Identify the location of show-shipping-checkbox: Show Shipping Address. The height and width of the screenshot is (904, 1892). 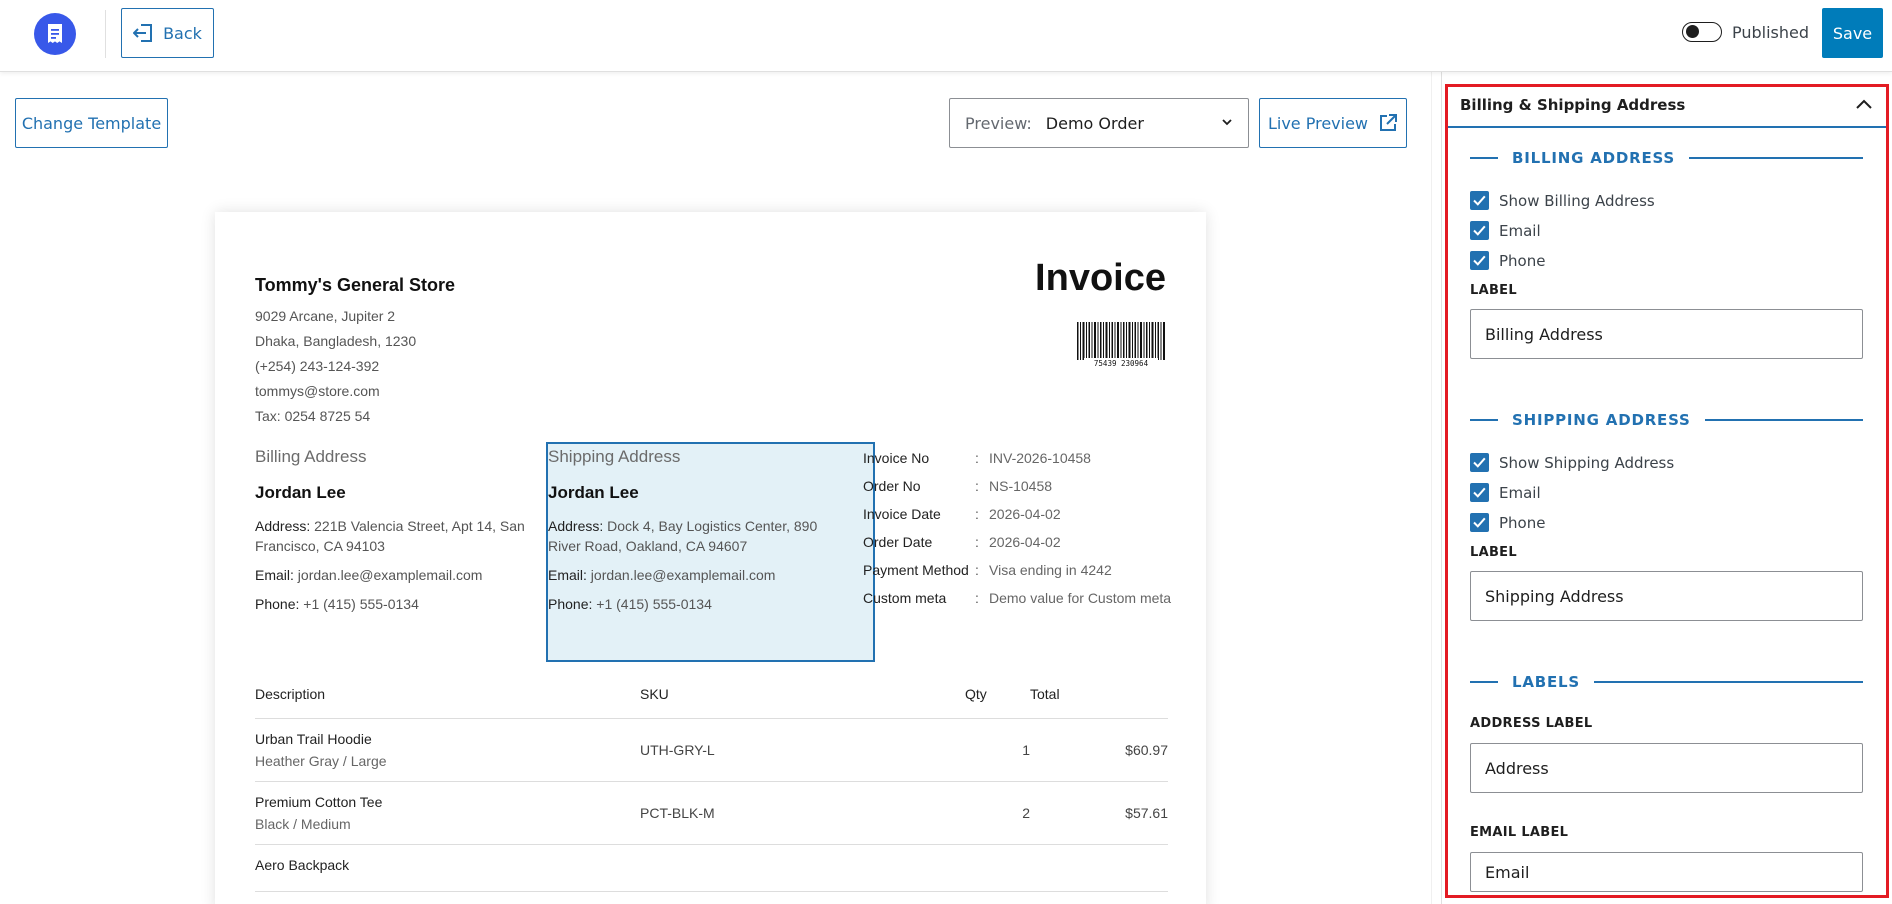
(1572, 462).